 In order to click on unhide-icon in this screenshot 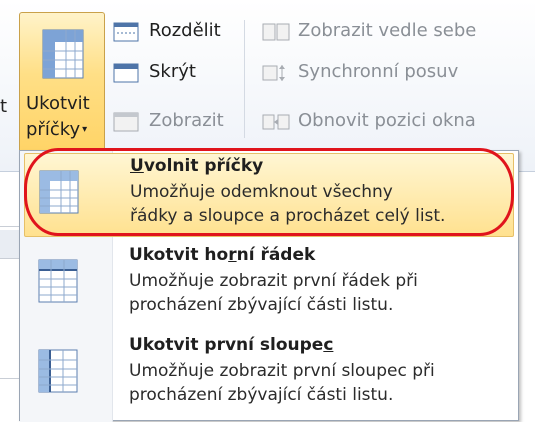, I will do `click(126, 124)`.